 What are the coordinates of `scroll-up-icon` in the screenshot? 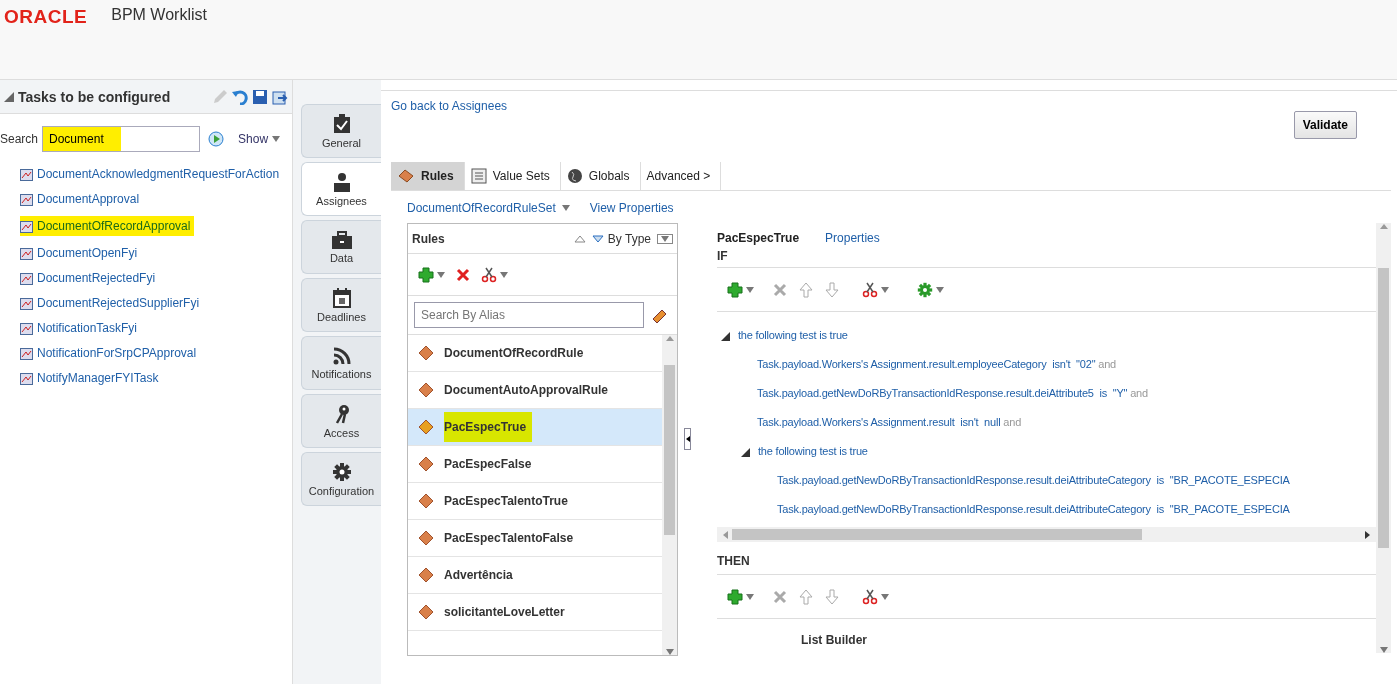 It's located at (1383, 226).